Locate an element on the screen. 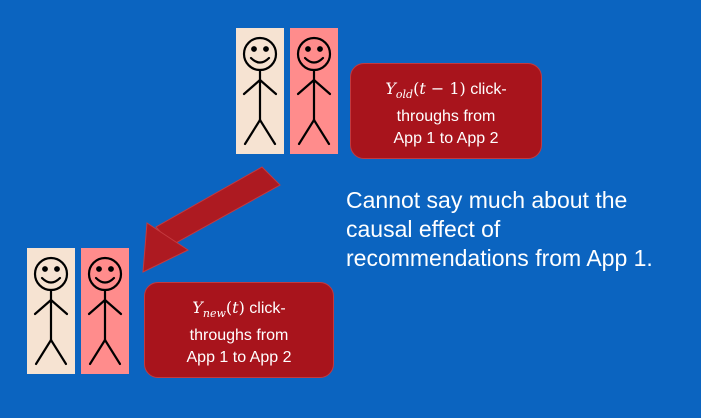 This screenshot has height=418, width=701. bottom-callout-line2: throughs from is located at coordinates (239, 336).